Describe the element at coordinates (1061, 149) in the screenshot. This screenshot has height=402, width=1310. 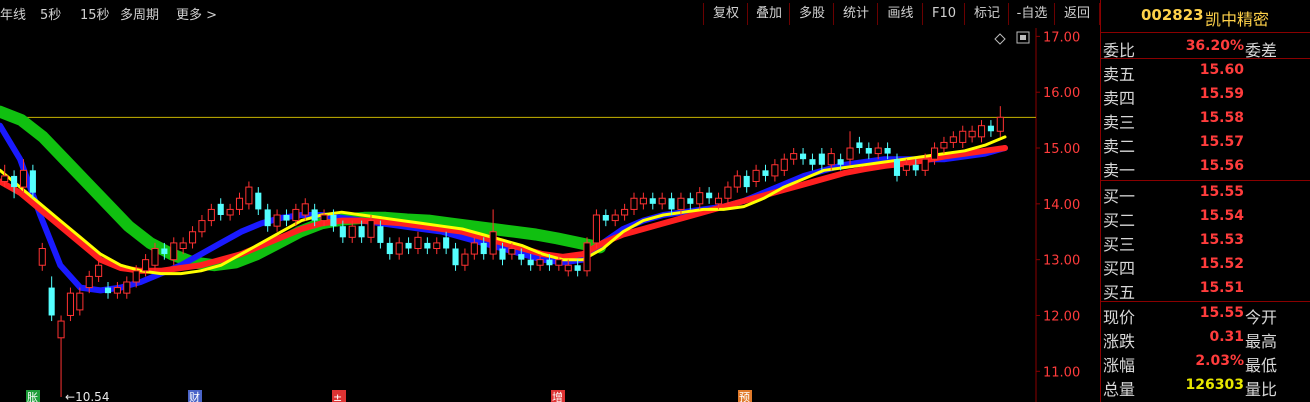
I see `price-tick-label: 15.00` at that location.